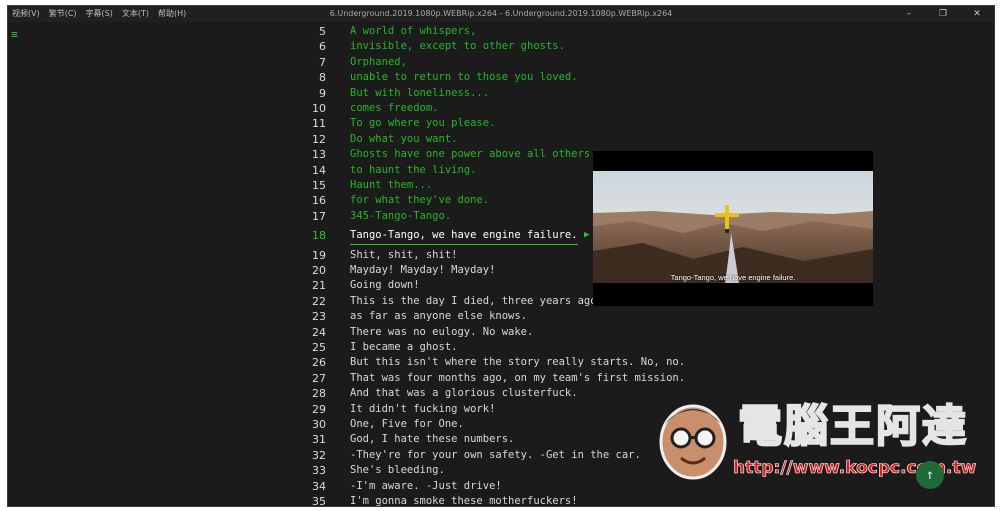 The height and width of the screenshot is (511, 1000). Describe the element at coordinates (587, 235) in the screenshot. I see `play-marker-icon: ▶` at that location.